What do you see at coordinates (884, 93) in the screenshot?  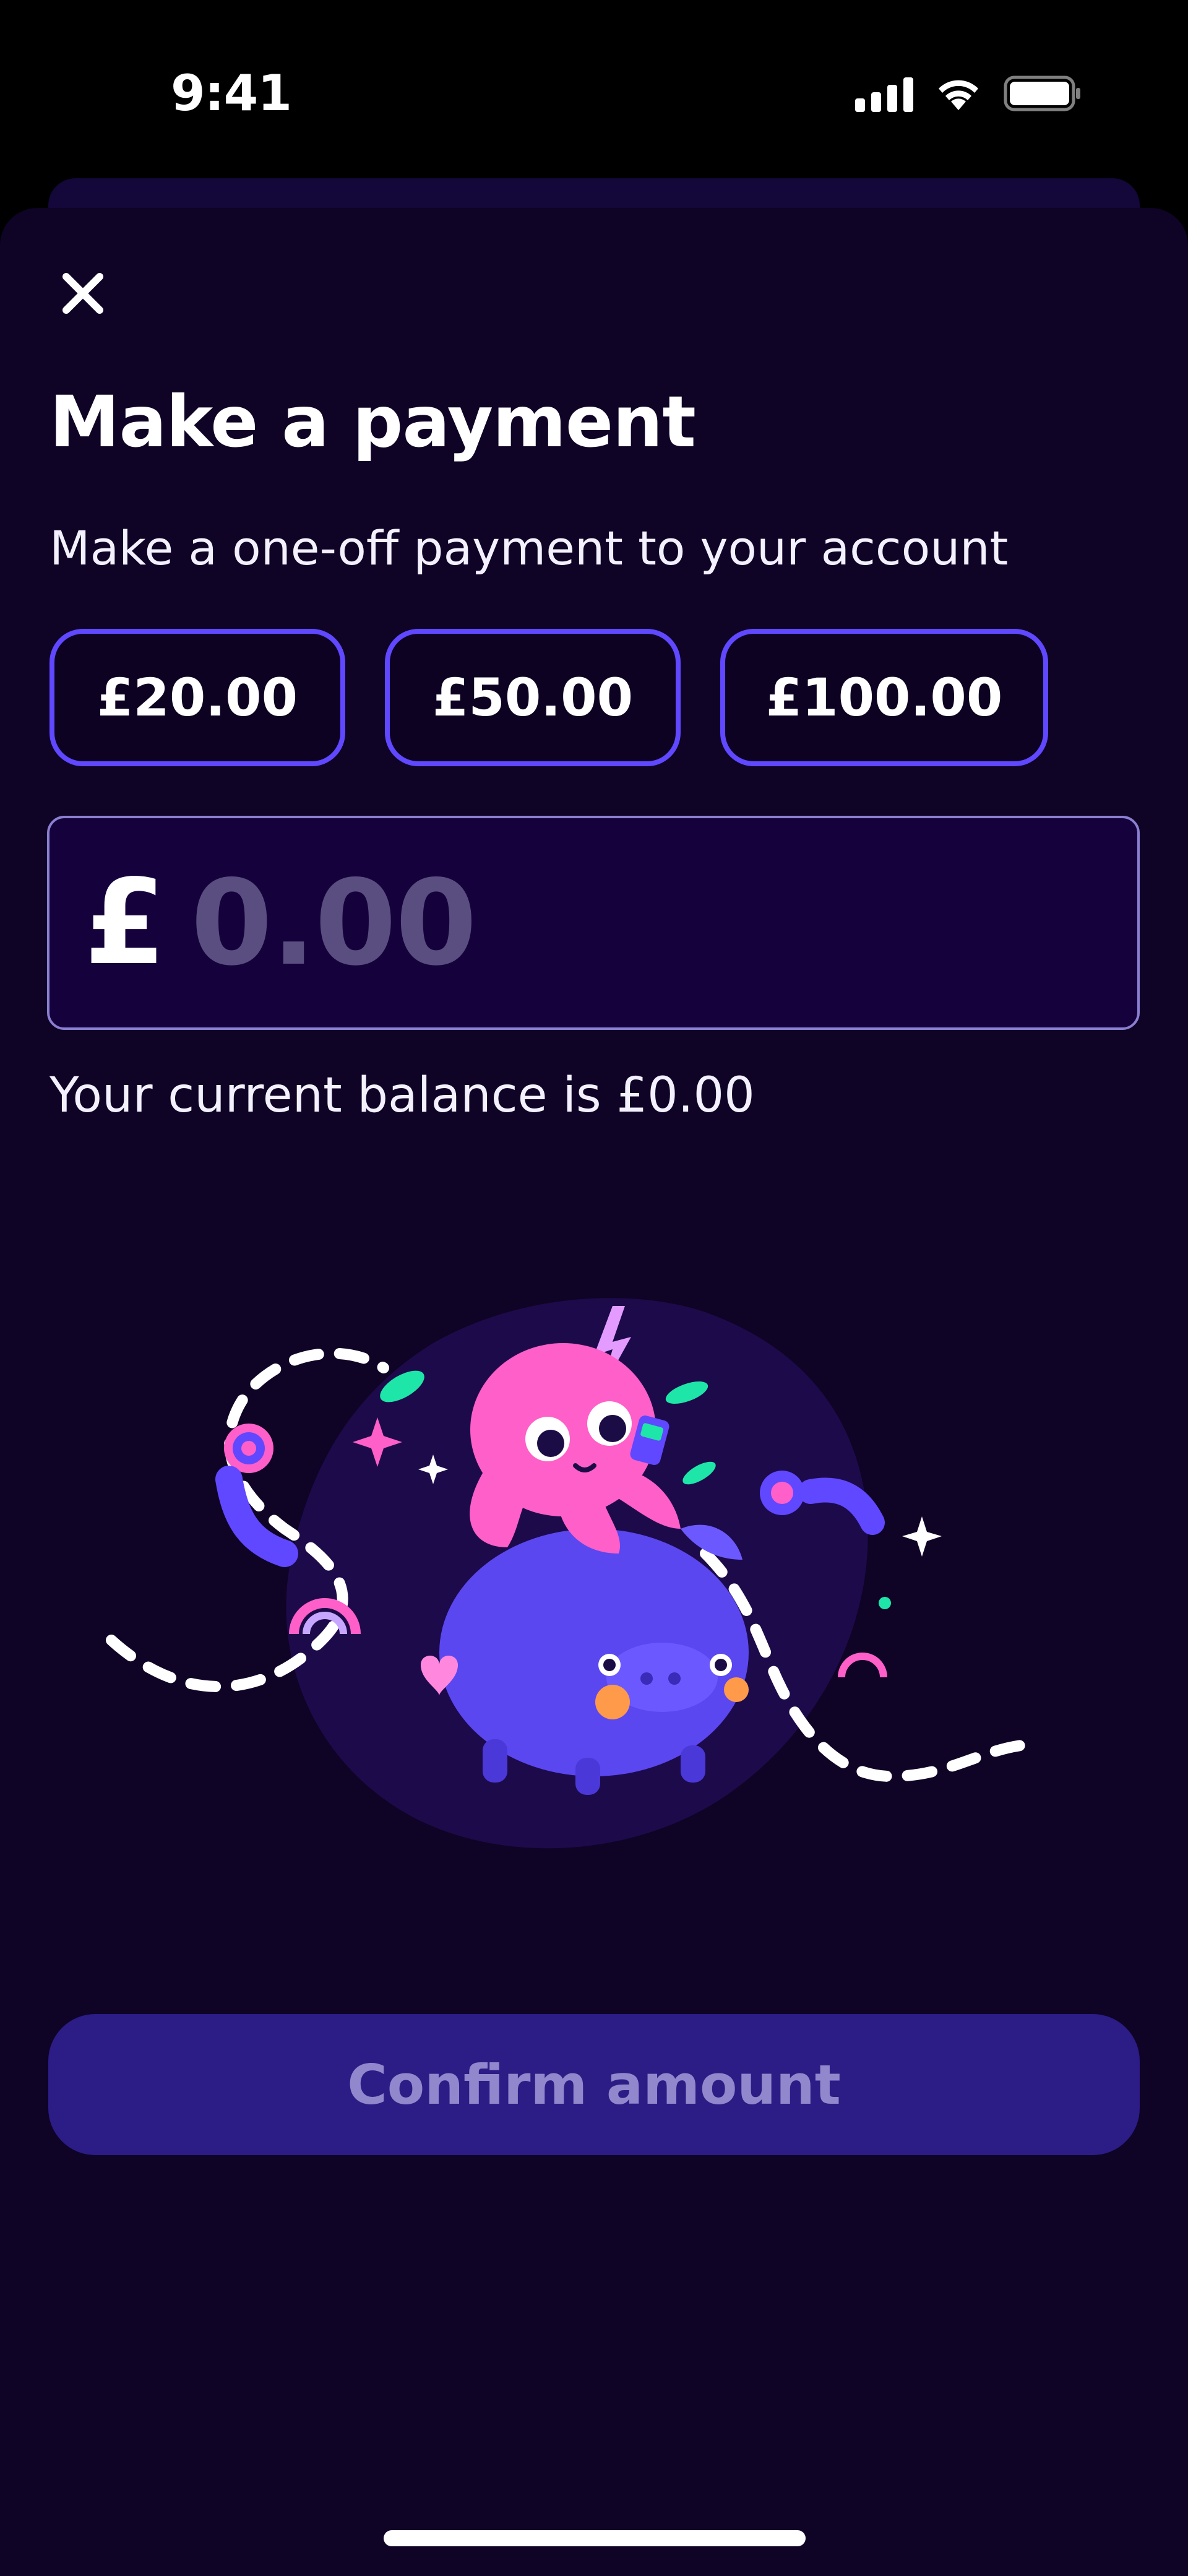 I see `cellular-signal-icon` at bounding box center [884, 93].